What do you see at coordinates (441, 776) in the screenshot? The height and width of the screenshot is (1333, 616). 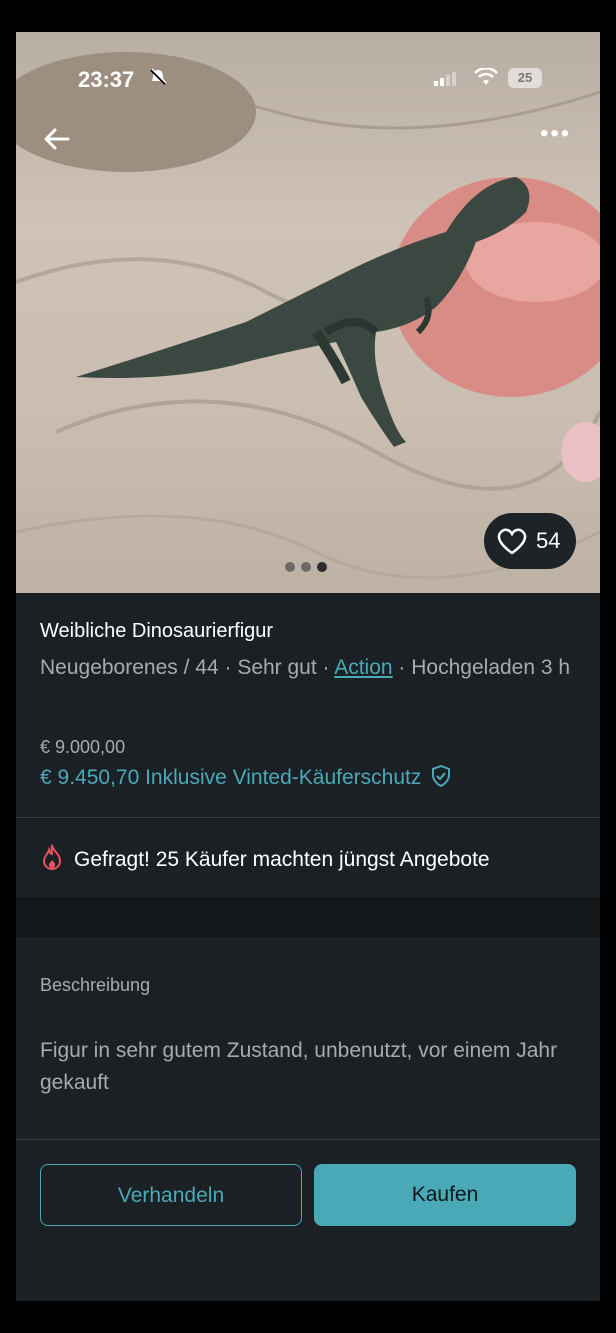 I see `shield-check-icon` at bounding box center [441, 776].